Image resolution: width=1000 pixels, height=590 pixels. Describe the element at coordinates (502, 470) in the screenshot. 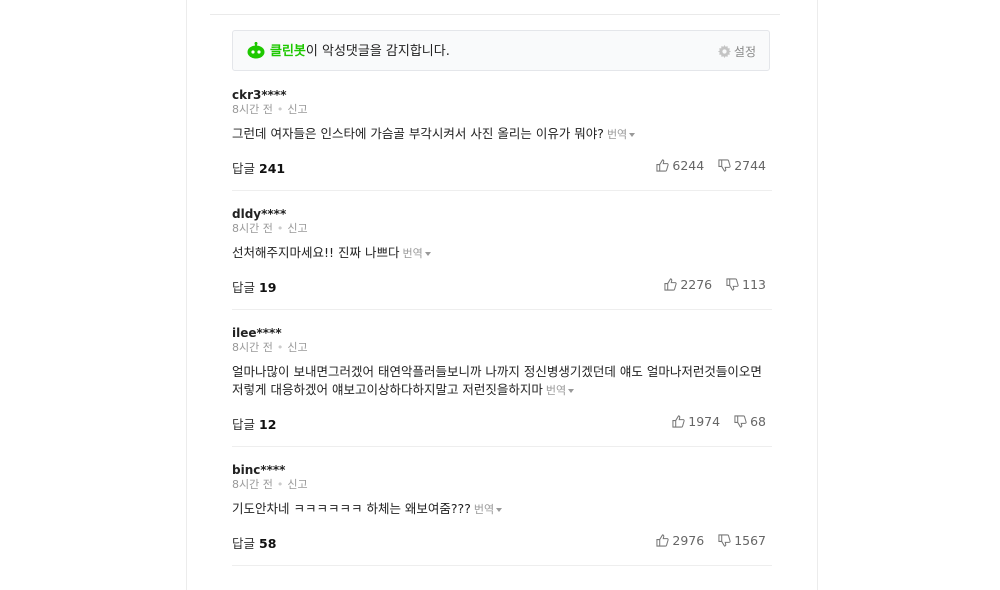

I see `comment-username: binc****` at that location.